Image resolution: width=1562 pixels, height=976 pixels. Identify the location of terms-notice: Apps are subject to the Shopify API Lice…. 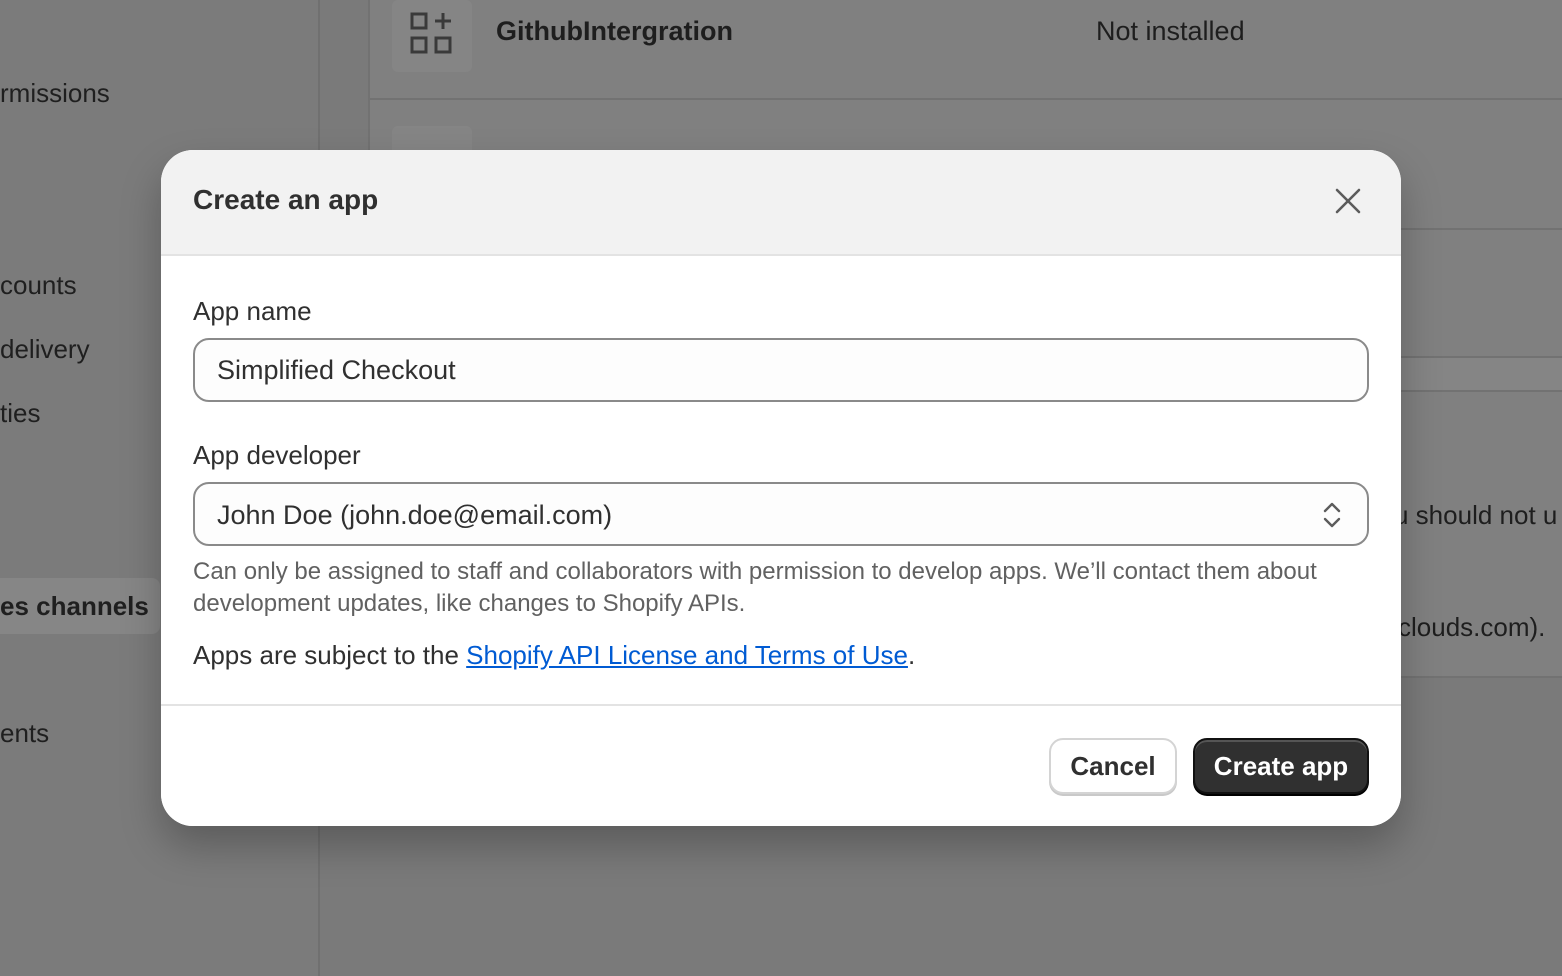
(554, 655).